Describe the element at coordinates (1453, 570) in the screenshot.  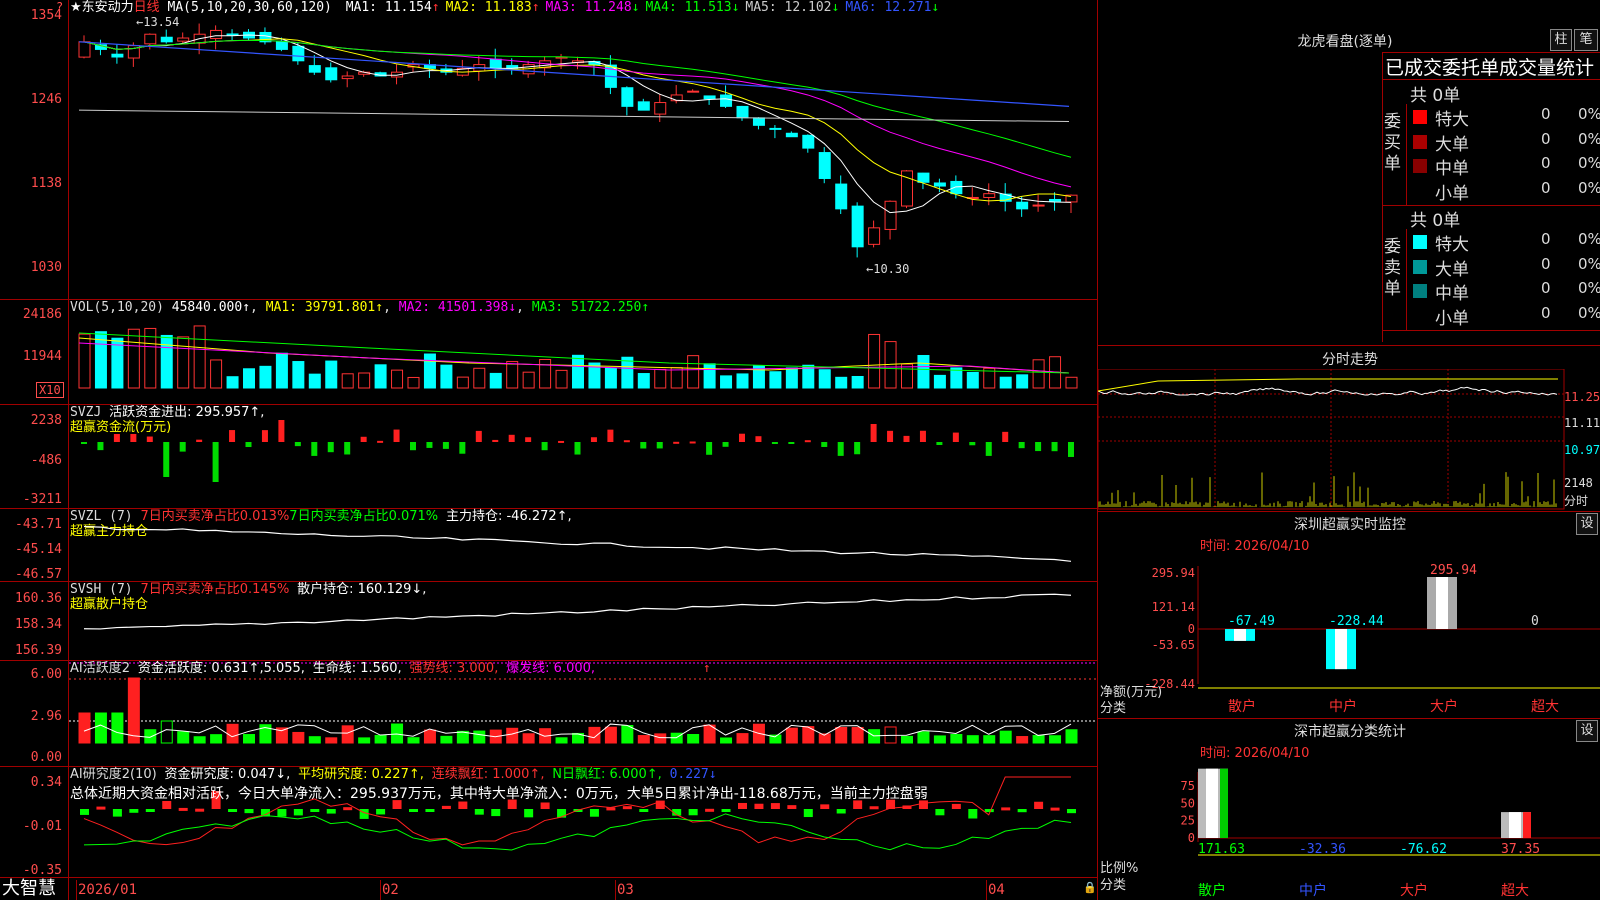
I see `monitor-value-label: 295.94` at that location.